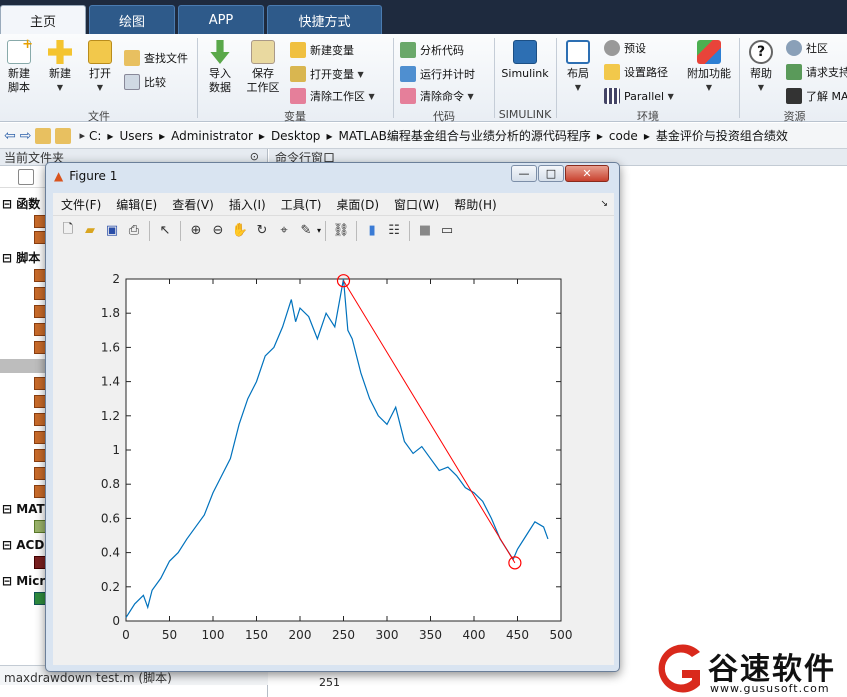 The image size is (847, 697). Describe the element at coordinates (524, 173) in the screenshot. I see `minimize-button: —` at that location.